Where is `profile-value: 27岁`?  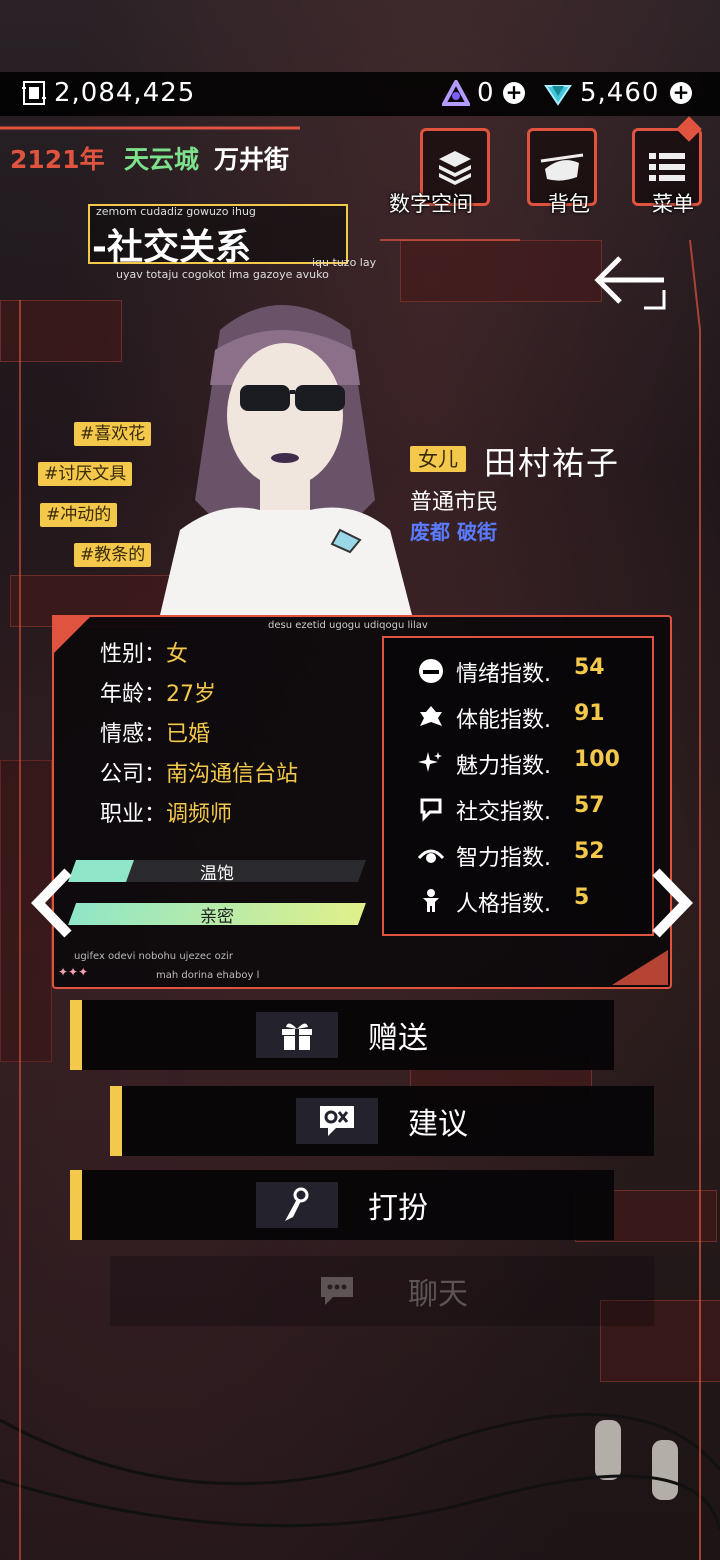
profile-value: 27岁 is located at coordinates (191, 694).